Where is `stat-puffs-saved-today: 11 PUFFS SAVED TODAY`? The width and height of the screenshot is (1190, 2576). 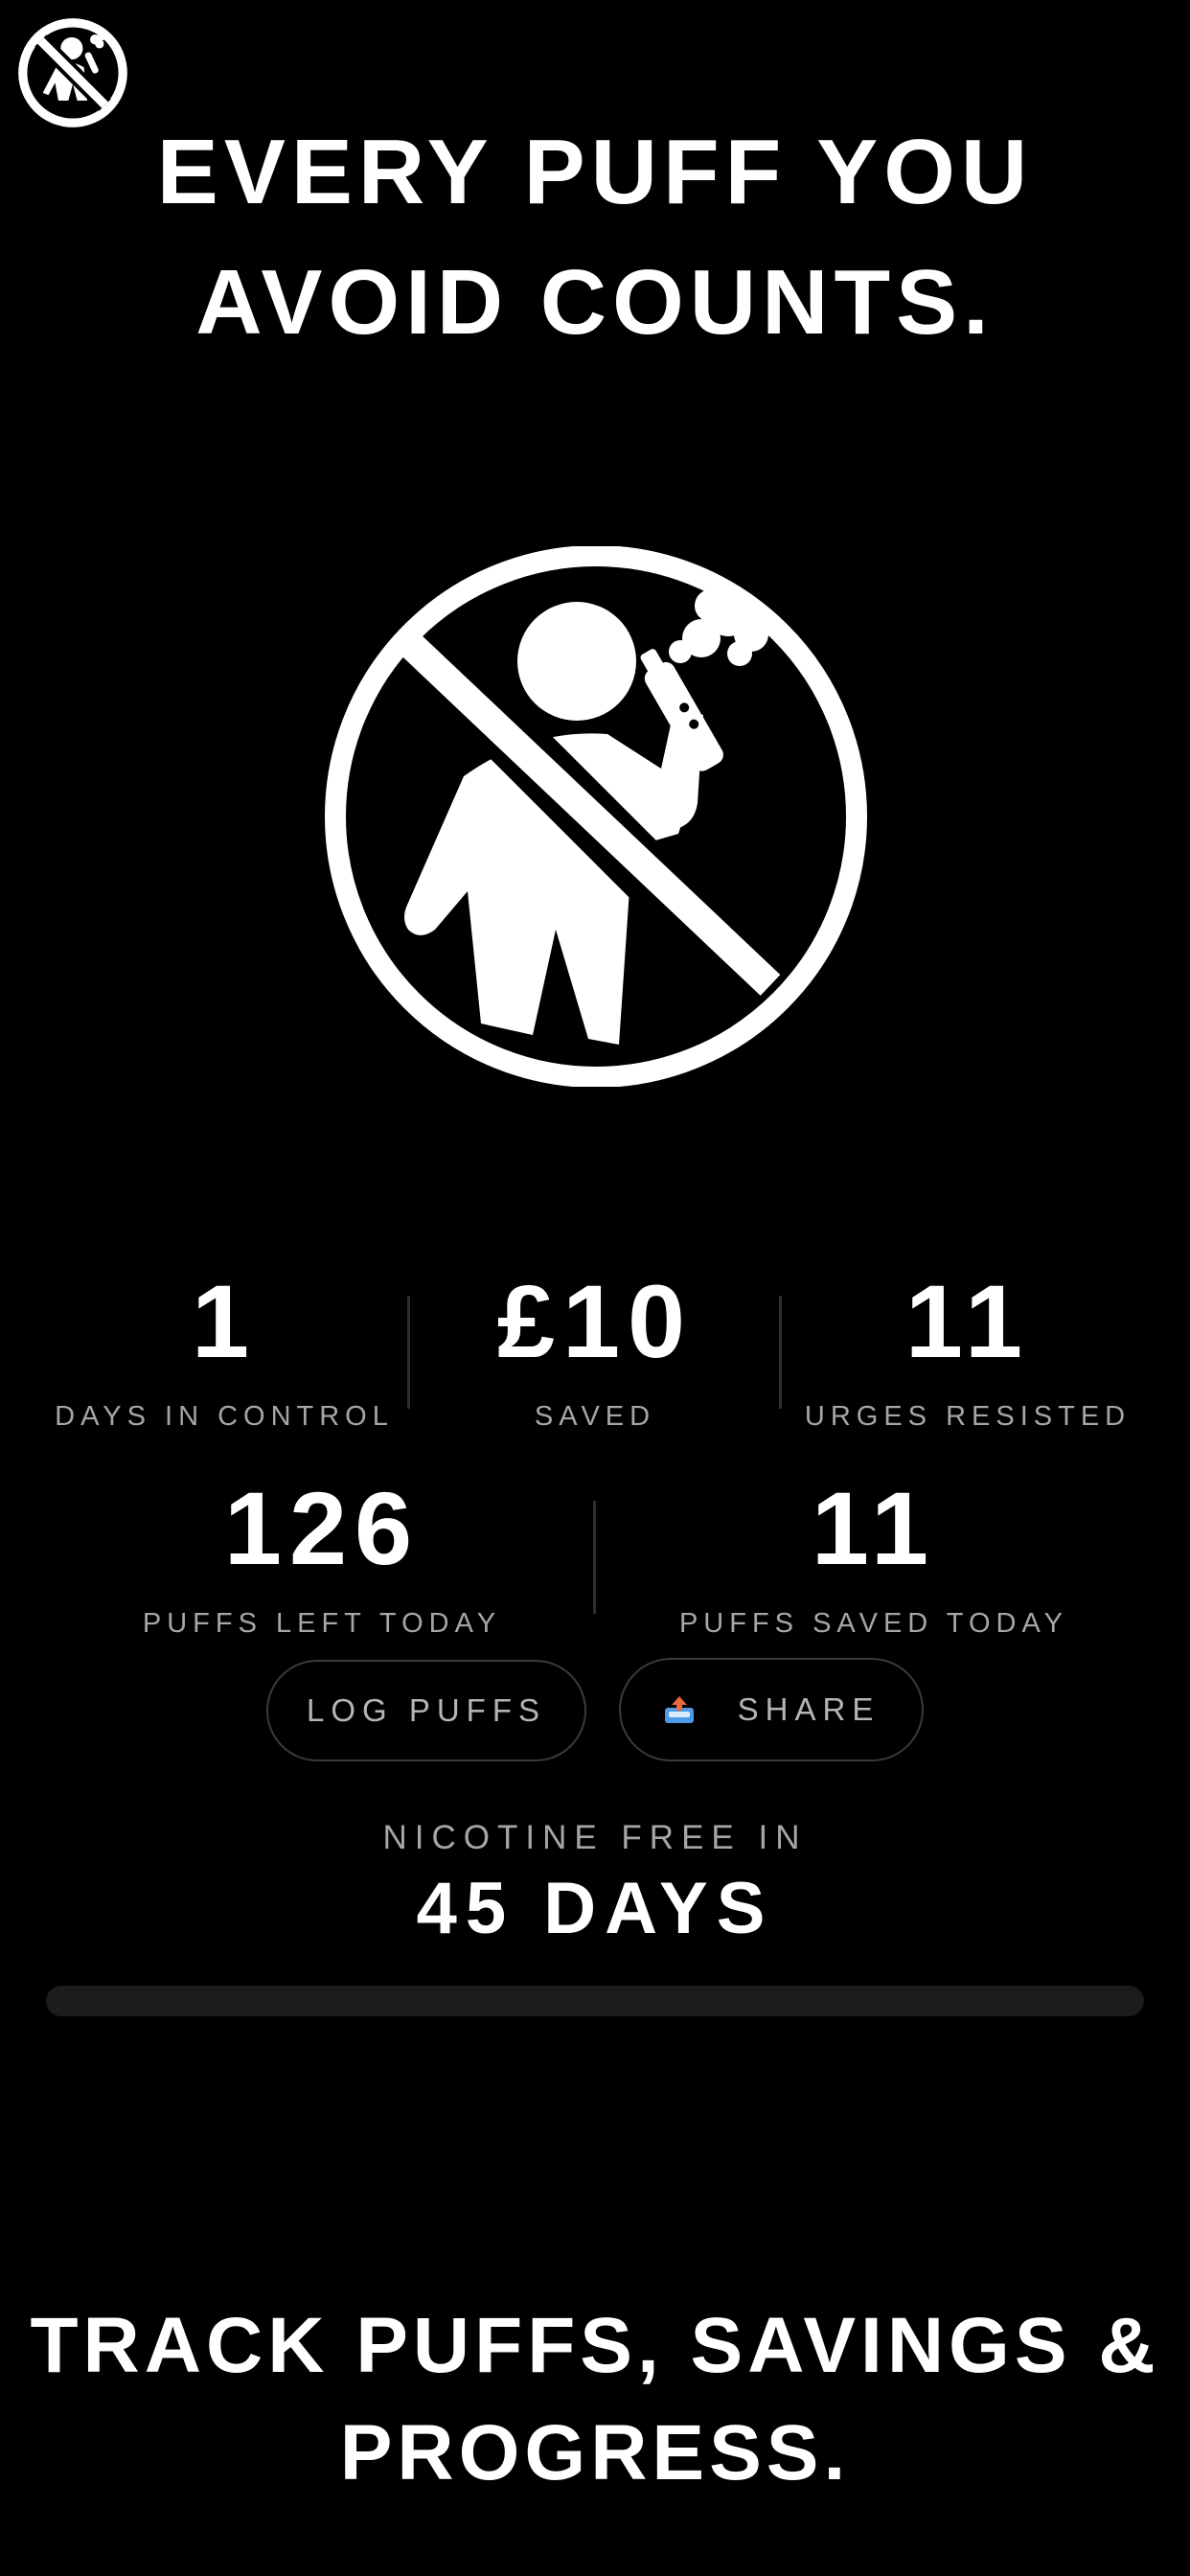
stat-puffs-saved-today: 11 PUFFS SAVED TODAY is located at coordinates (874, 1558).